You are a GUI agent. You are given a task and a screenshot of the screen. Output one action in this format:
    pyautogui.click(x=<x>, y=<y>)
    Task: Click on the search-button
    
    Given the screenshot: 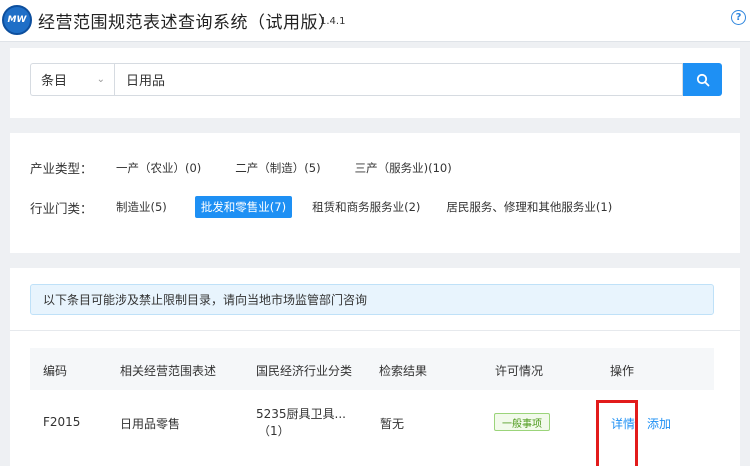 What is the action you would take?
    pyautogui.click(x=702, y=79)
    